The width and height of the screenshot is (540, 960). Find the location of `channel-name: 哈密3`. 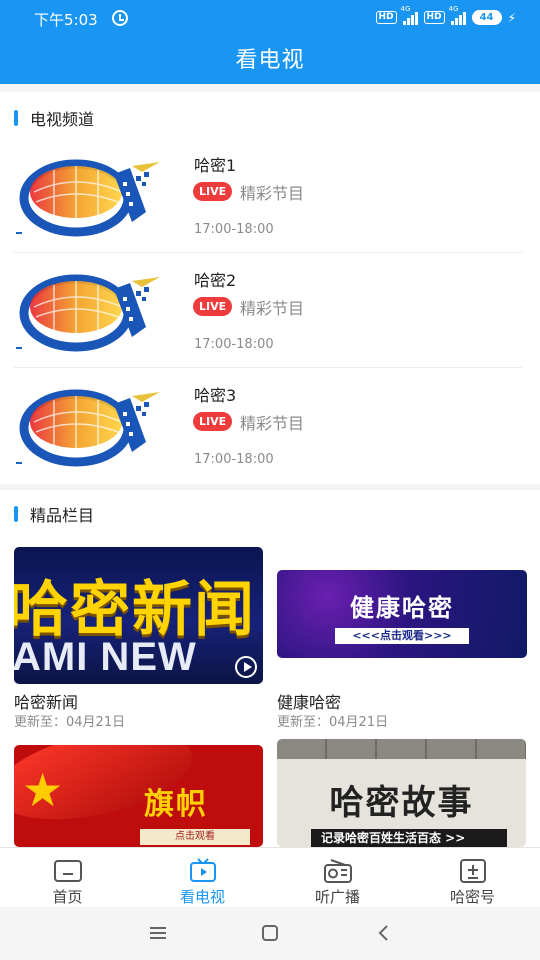

channel-name: 哈密3 is located at coordinates (215, 395).